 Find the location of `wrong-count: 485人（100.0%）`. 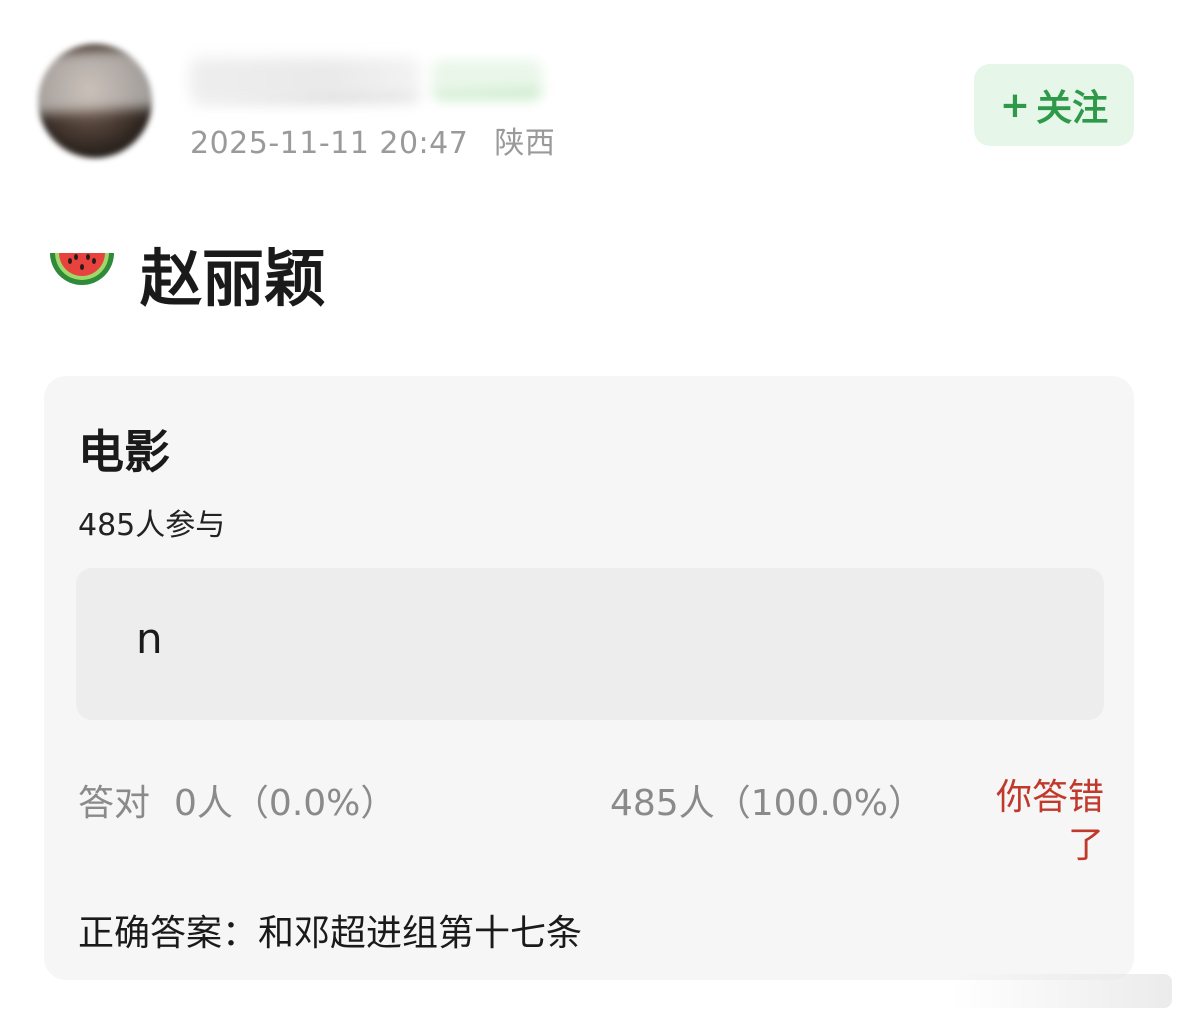

wrong-count: 485人（100.0%） is located at coordinates (767, 803).